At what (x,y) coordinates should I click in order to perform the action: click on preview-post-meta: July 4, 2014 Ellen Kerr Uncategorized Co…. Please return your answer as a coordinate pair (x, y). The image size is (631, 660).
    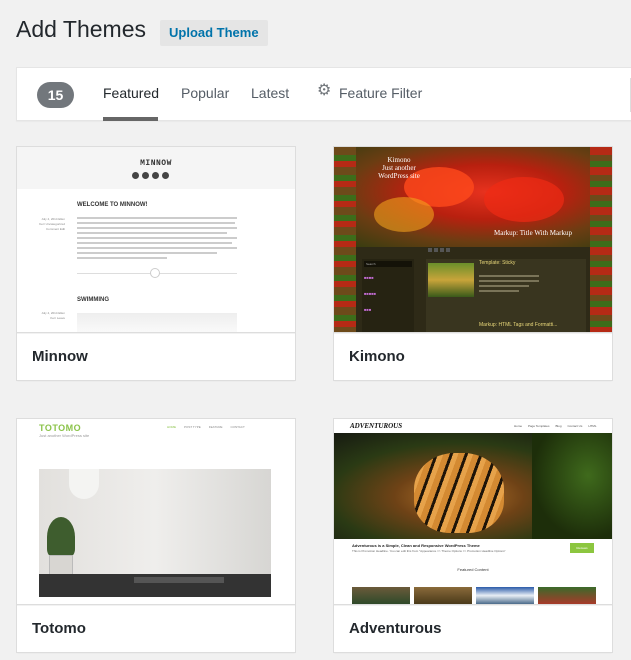
    Looking at the image, I should click on (52, 224).